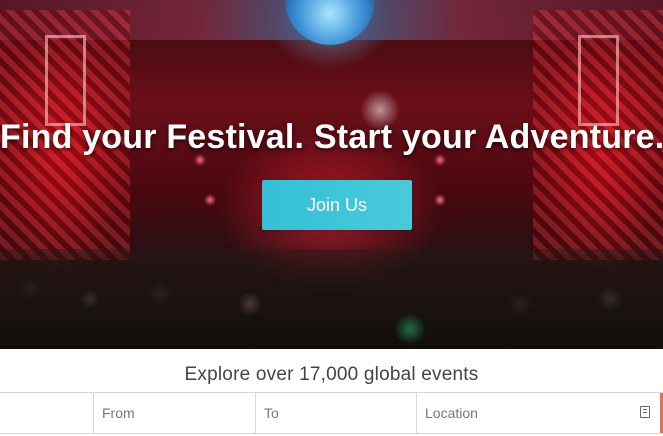  Describe the element at coordinates (337, 205) in the screenshot. I see `join-us-button: Join Us` at that location.